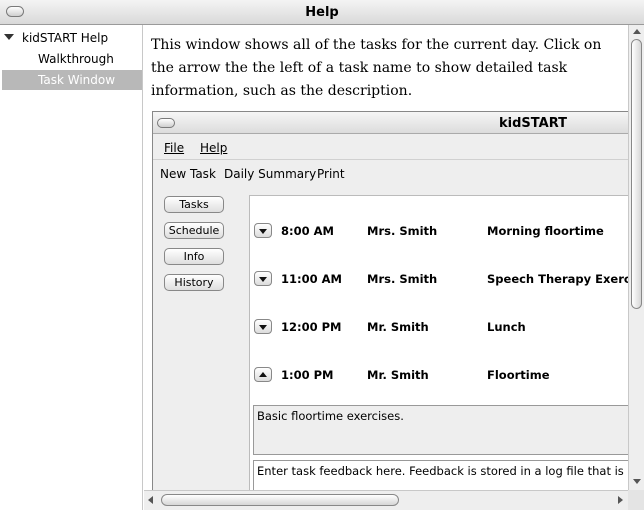  What do you see at coordinates (150, 500) in the screenshot?
I see `scroll-left-arrow-icon` at bounding box center [150, 500].